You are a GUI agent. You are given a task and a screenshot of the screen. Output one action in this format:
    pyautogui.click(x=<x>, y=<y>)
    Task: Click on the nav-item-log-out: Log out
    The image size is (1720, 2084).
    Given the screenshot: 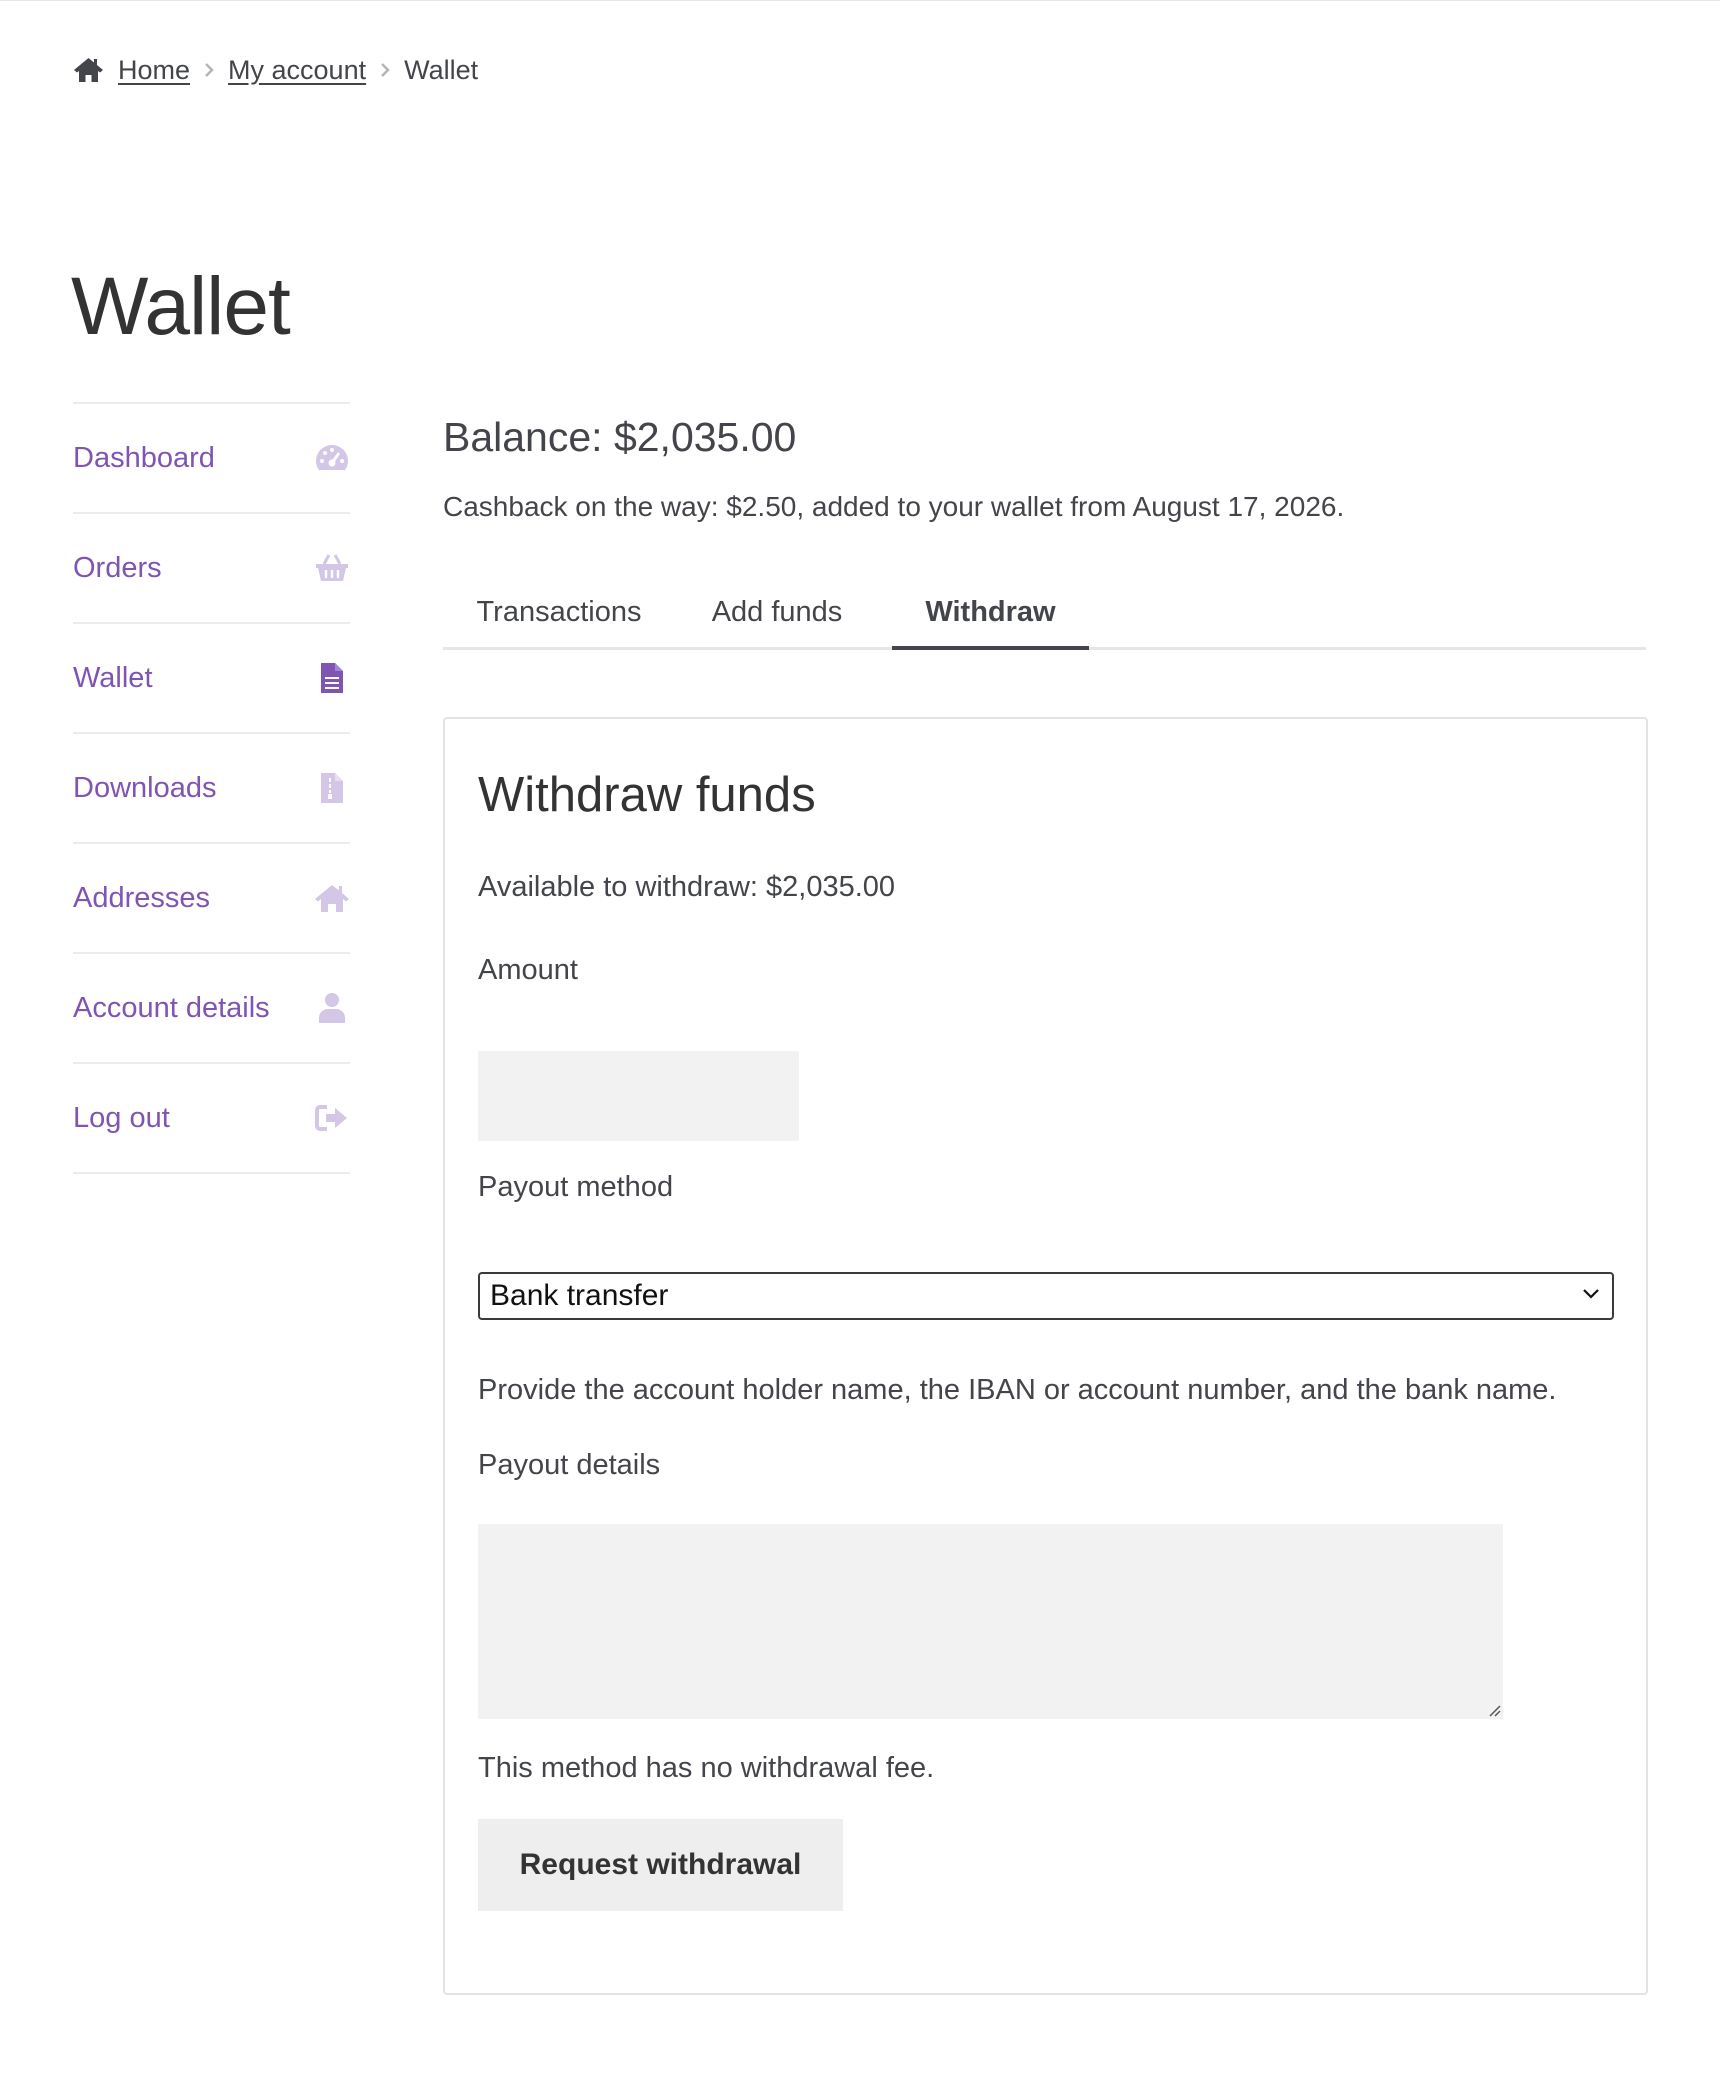 What is the action you would take?
    pyautogui.click(x=211, y=1119)
    